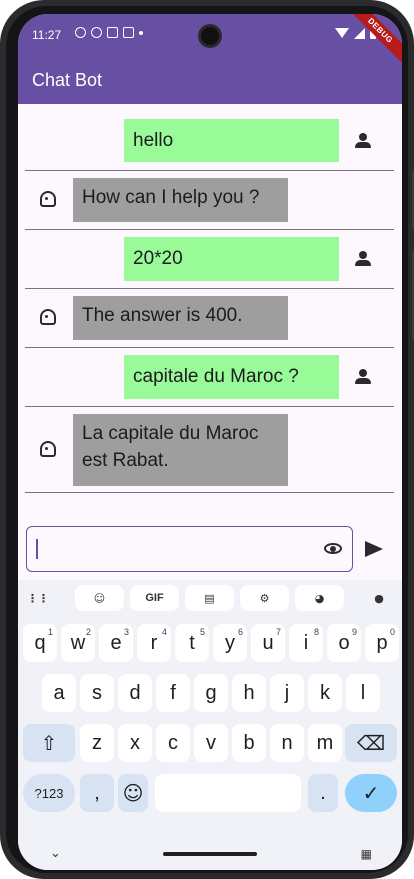  I want to click on key-w: w2, so click(78, 643).